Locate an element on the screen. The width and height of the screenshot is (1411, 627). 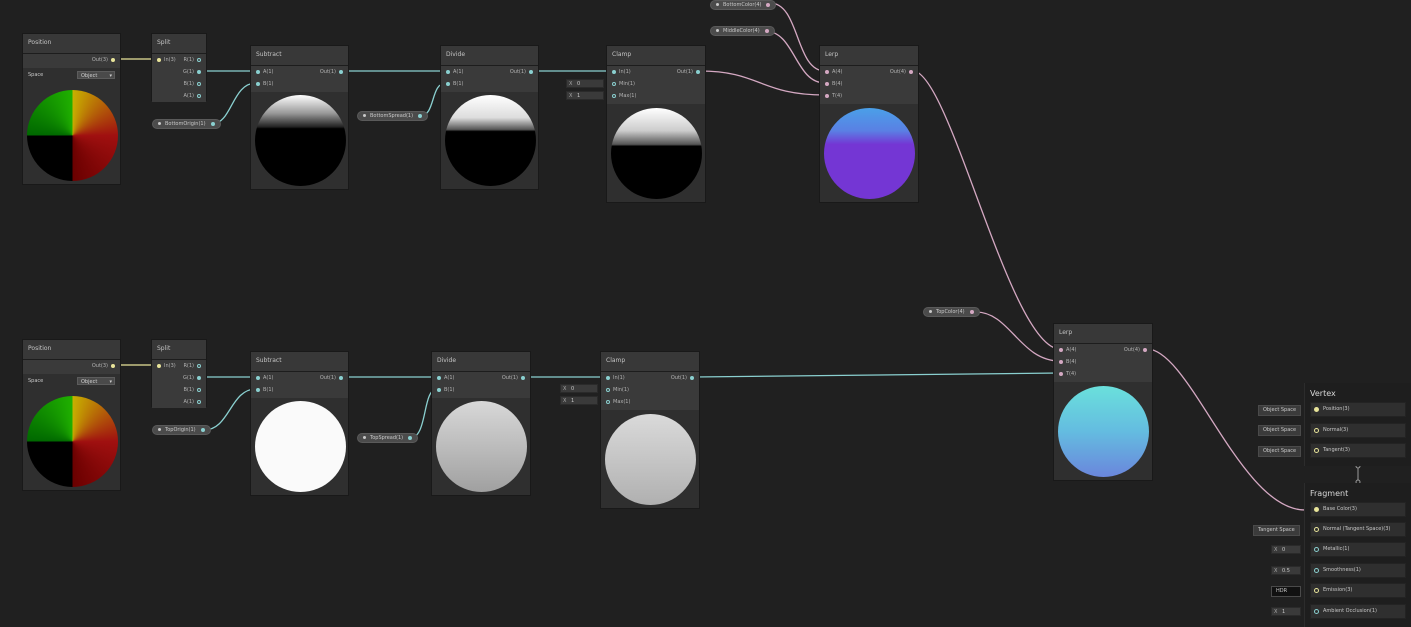
subtract-node-2: Subtract A(1) B(1) Out(1) is located at coordinates (299, 423).